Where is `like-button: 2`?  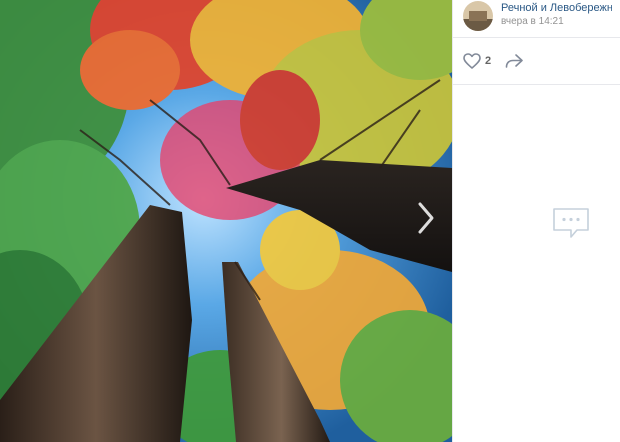
like-button: 2 is located at coordinates (477, 61).